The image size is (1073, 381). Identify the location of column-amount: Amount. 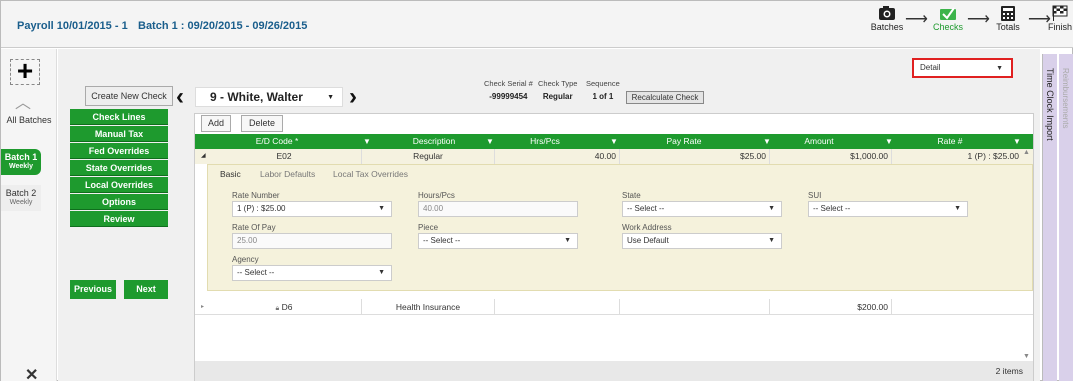
(819, 141).